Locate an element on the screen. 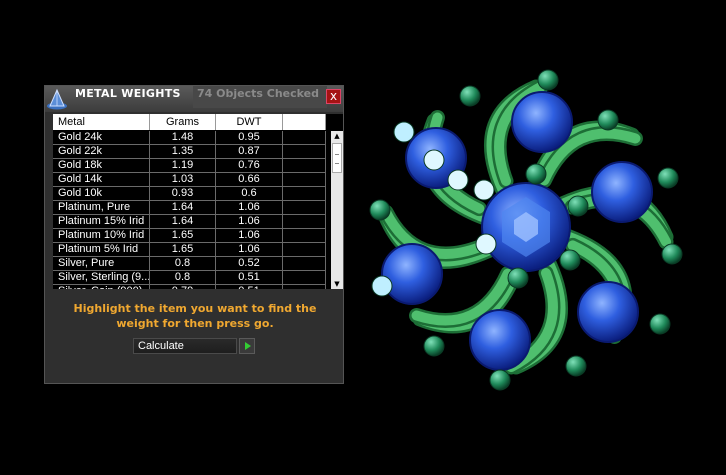  window-title: METAL WEIGHTS is located at coordinates (128, 93).